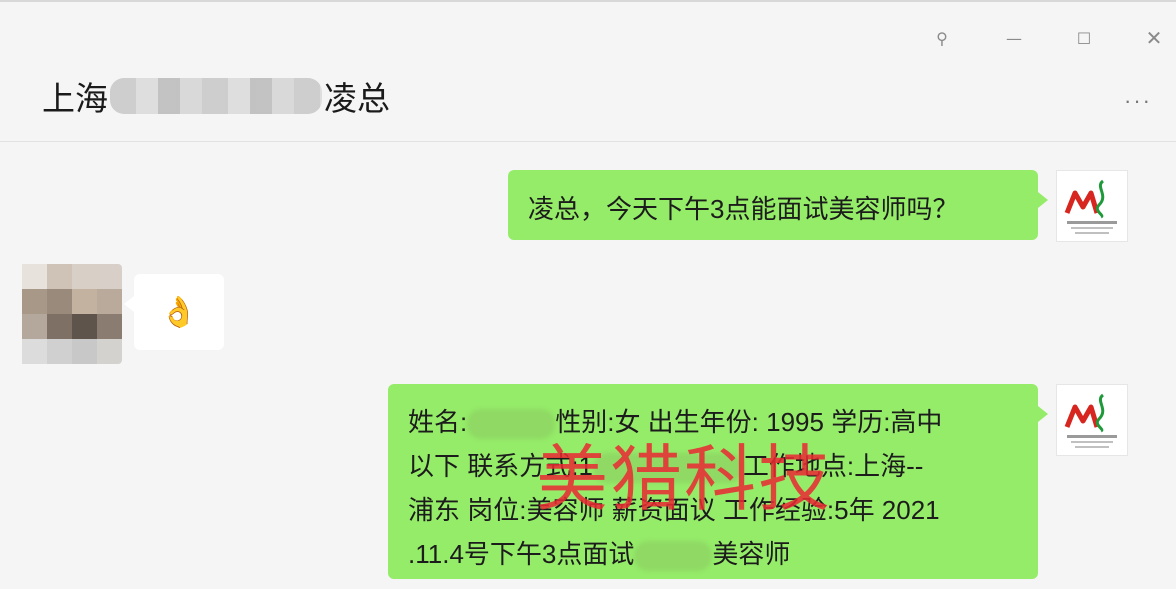 The image size is (1176, 589). What do you see at coordinates (667, 468) in the screenshot?
I see `redacted-phone-smudge` at bounding box center [667, 468].